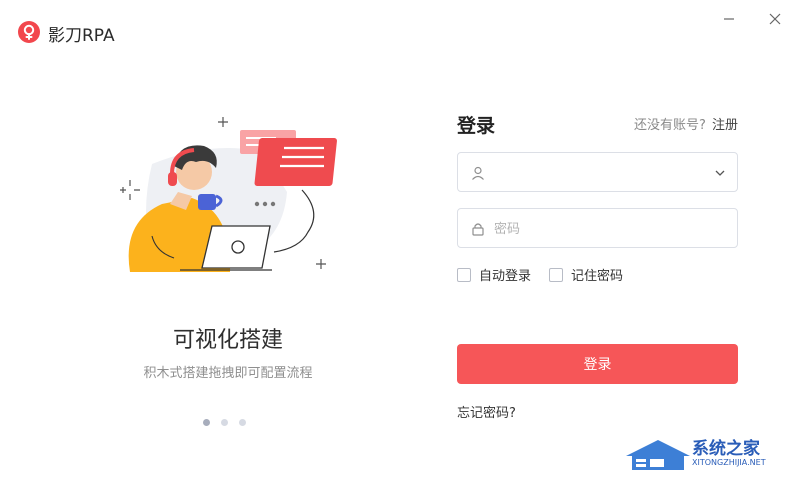 The height and width of the screenshot is (481, 787). What do you see at coordinates (505, 276) in the screenshot?
I see `auto-login-label: 自动登录` at bounding box center [505, 276].